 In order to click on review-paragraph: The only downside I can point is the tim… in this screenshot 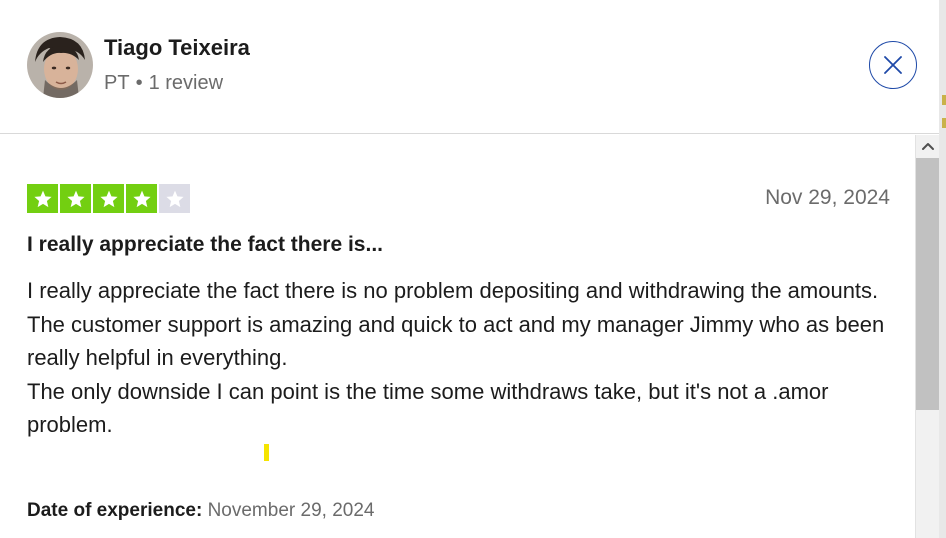, I will do `click(428, 408)`.